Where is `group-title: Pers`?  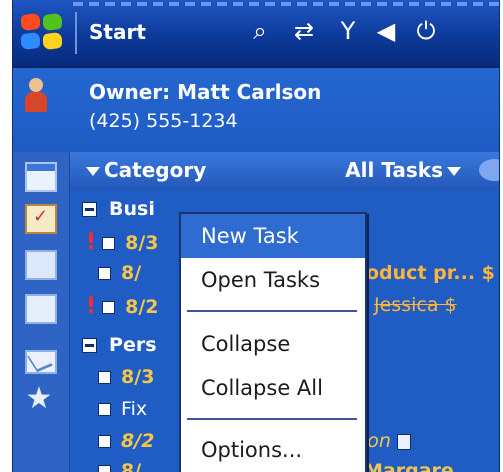
group-title: Pers is located at coordinates (133, 345).